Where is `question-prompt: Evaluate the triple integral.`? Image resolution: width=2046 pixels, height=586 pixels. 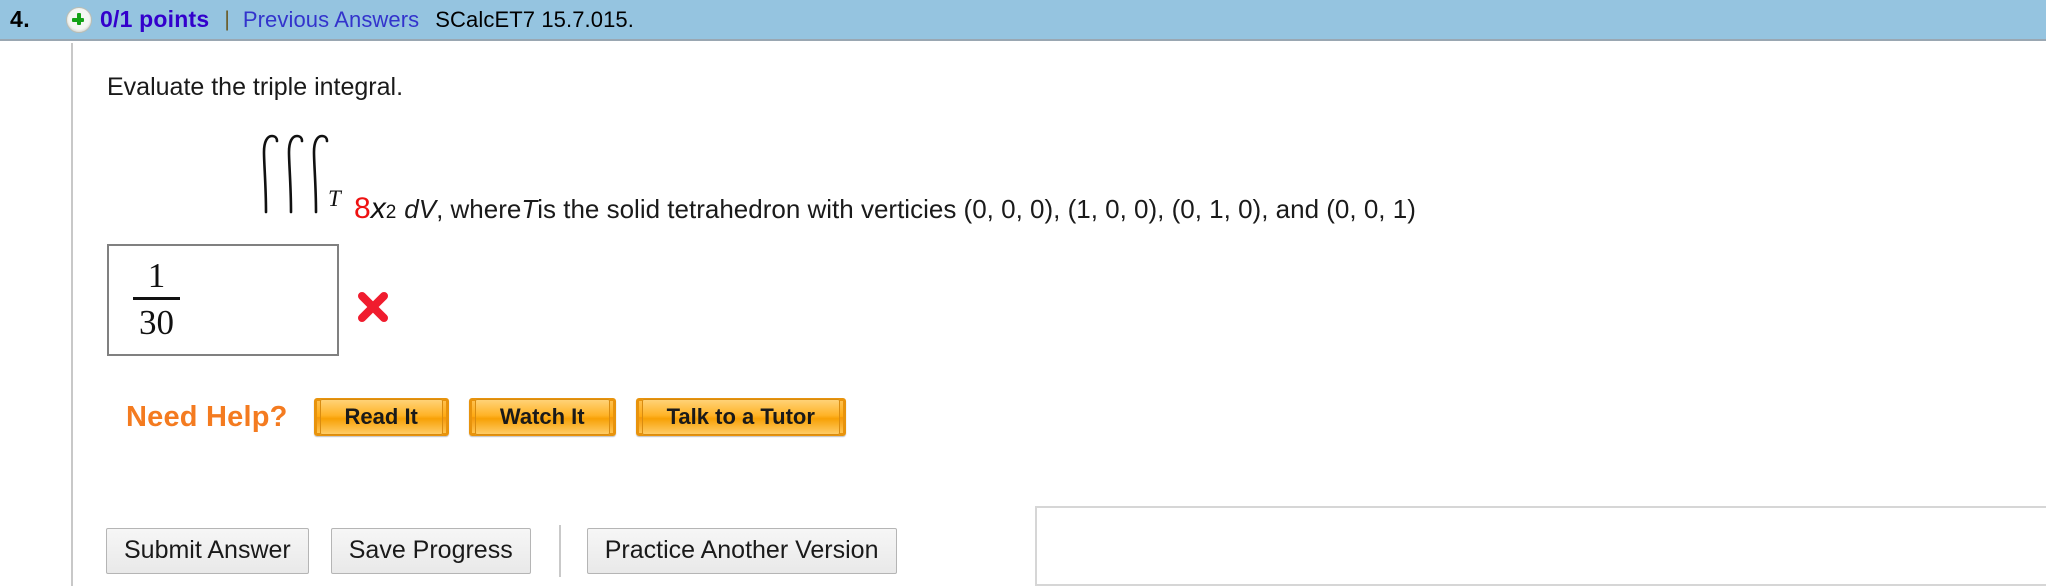
question-prompt: Evaluate the triple integral. is located at coordinates (255, 87).